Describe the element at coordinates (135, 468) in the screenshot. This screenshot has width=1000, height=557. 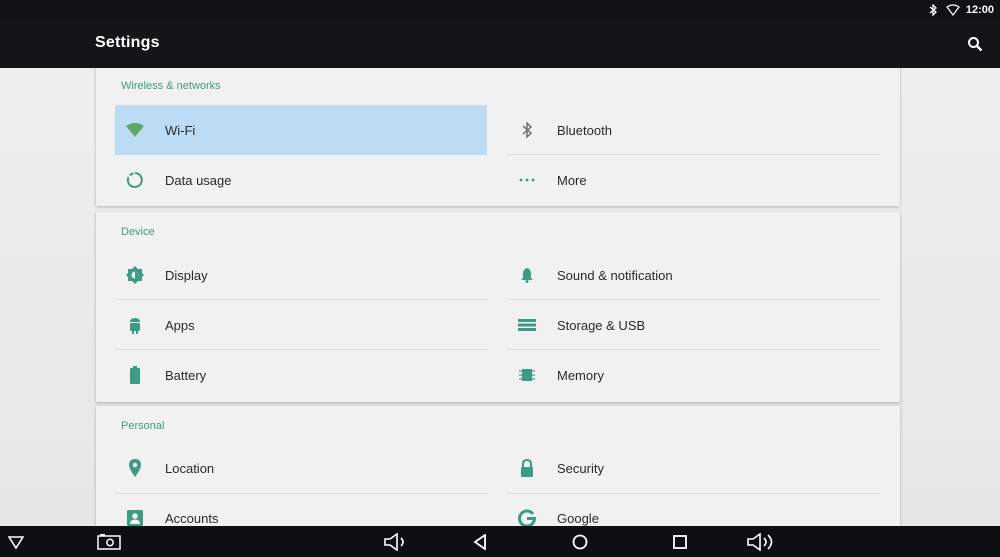
I see `location-pin-icon` at that location.